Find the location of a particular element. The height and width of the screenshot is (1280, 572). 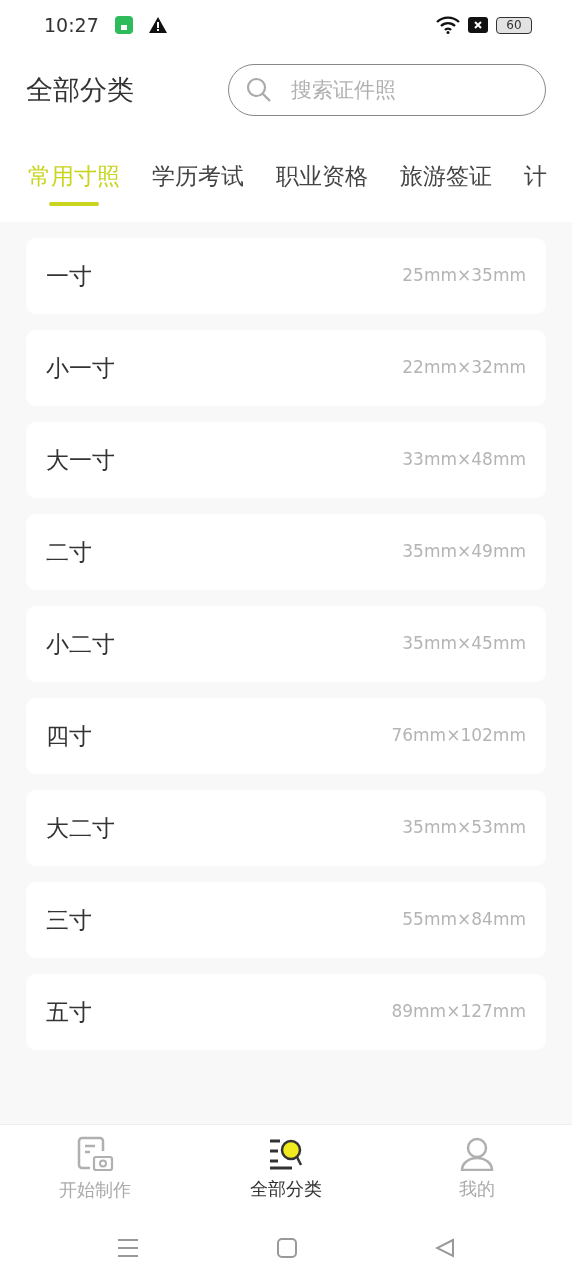

size-name: 三寸 is located at coordinates (69, 920).